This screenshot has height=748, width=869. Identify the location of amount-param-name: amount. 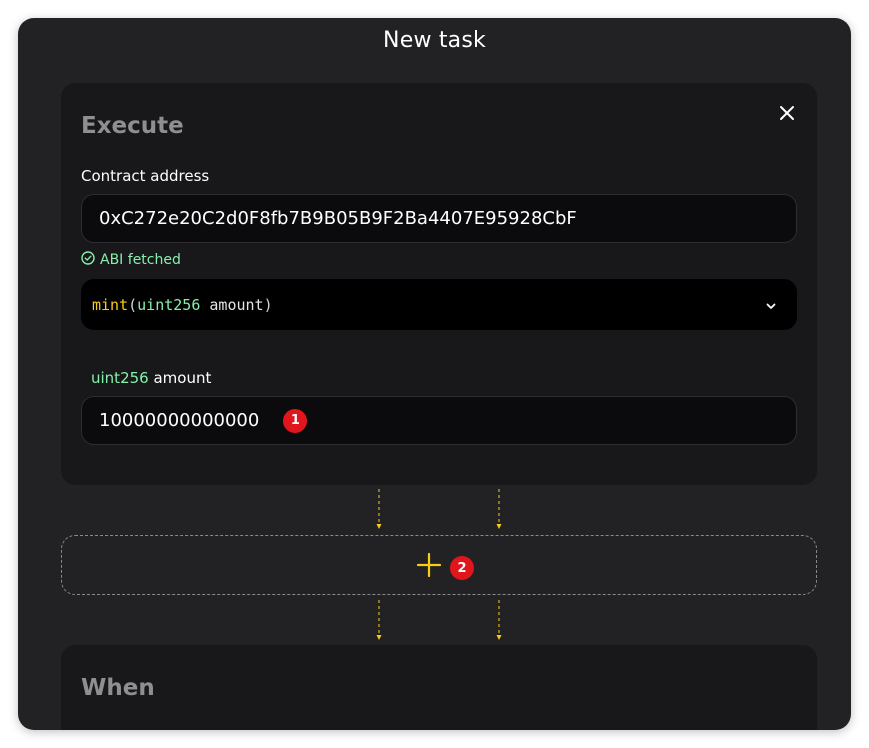
(180, 378).